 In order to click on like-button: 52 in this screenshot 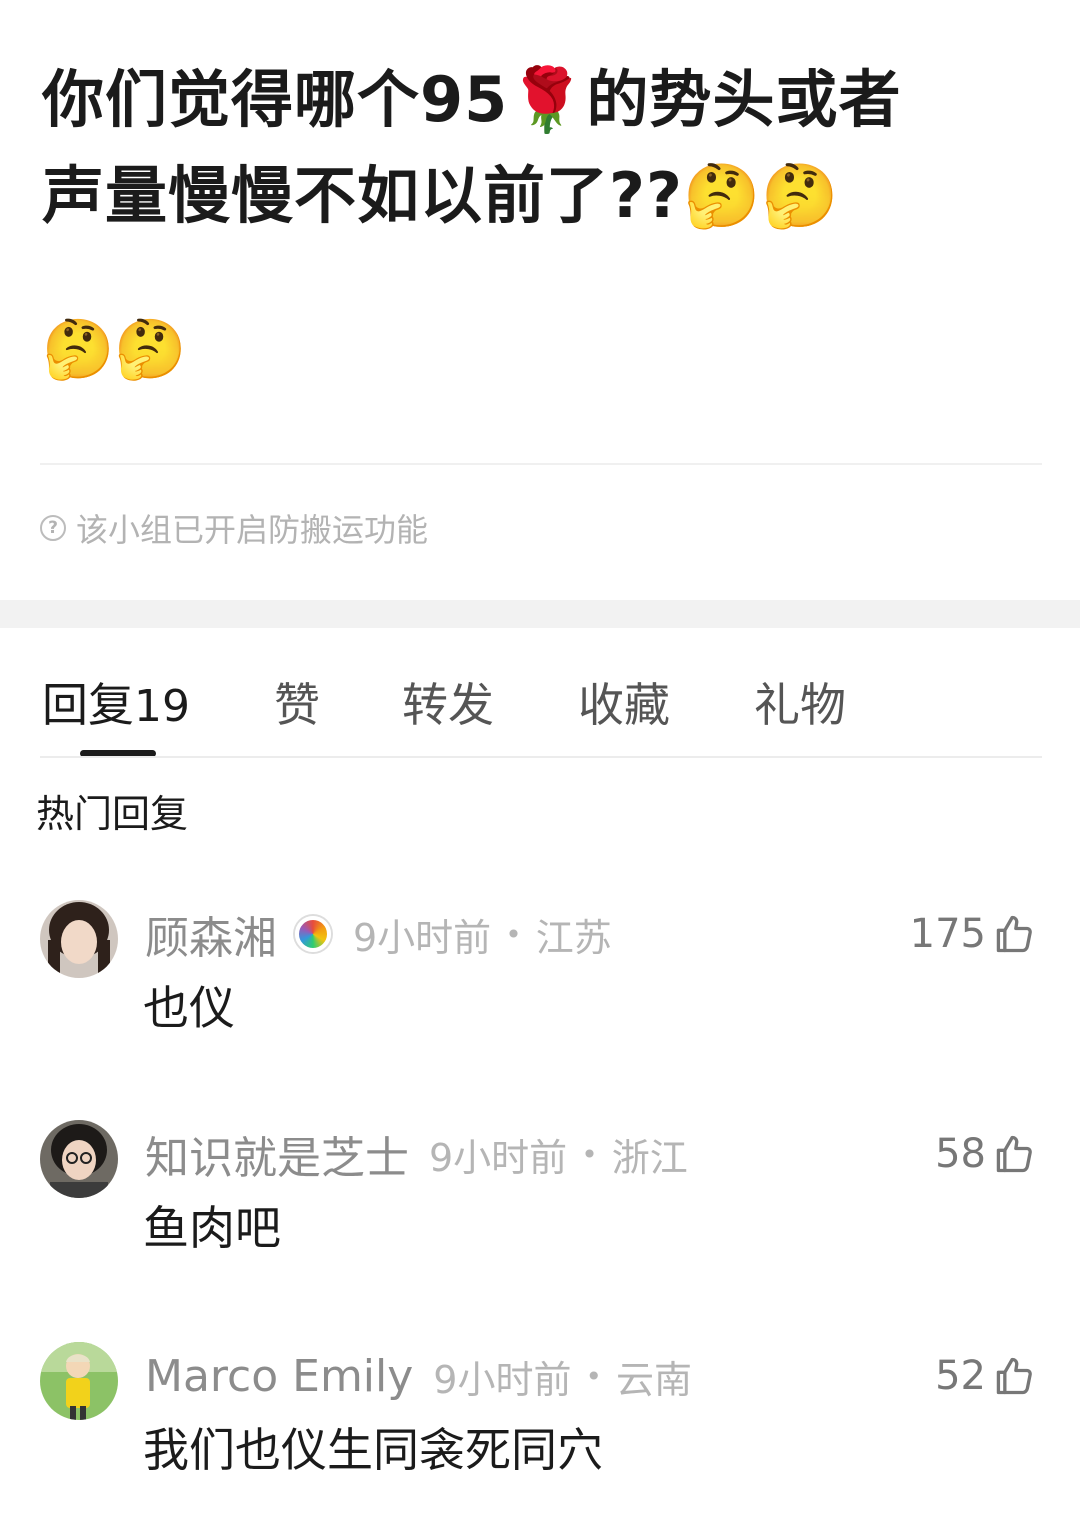, I will do `click(985, 1376)`.